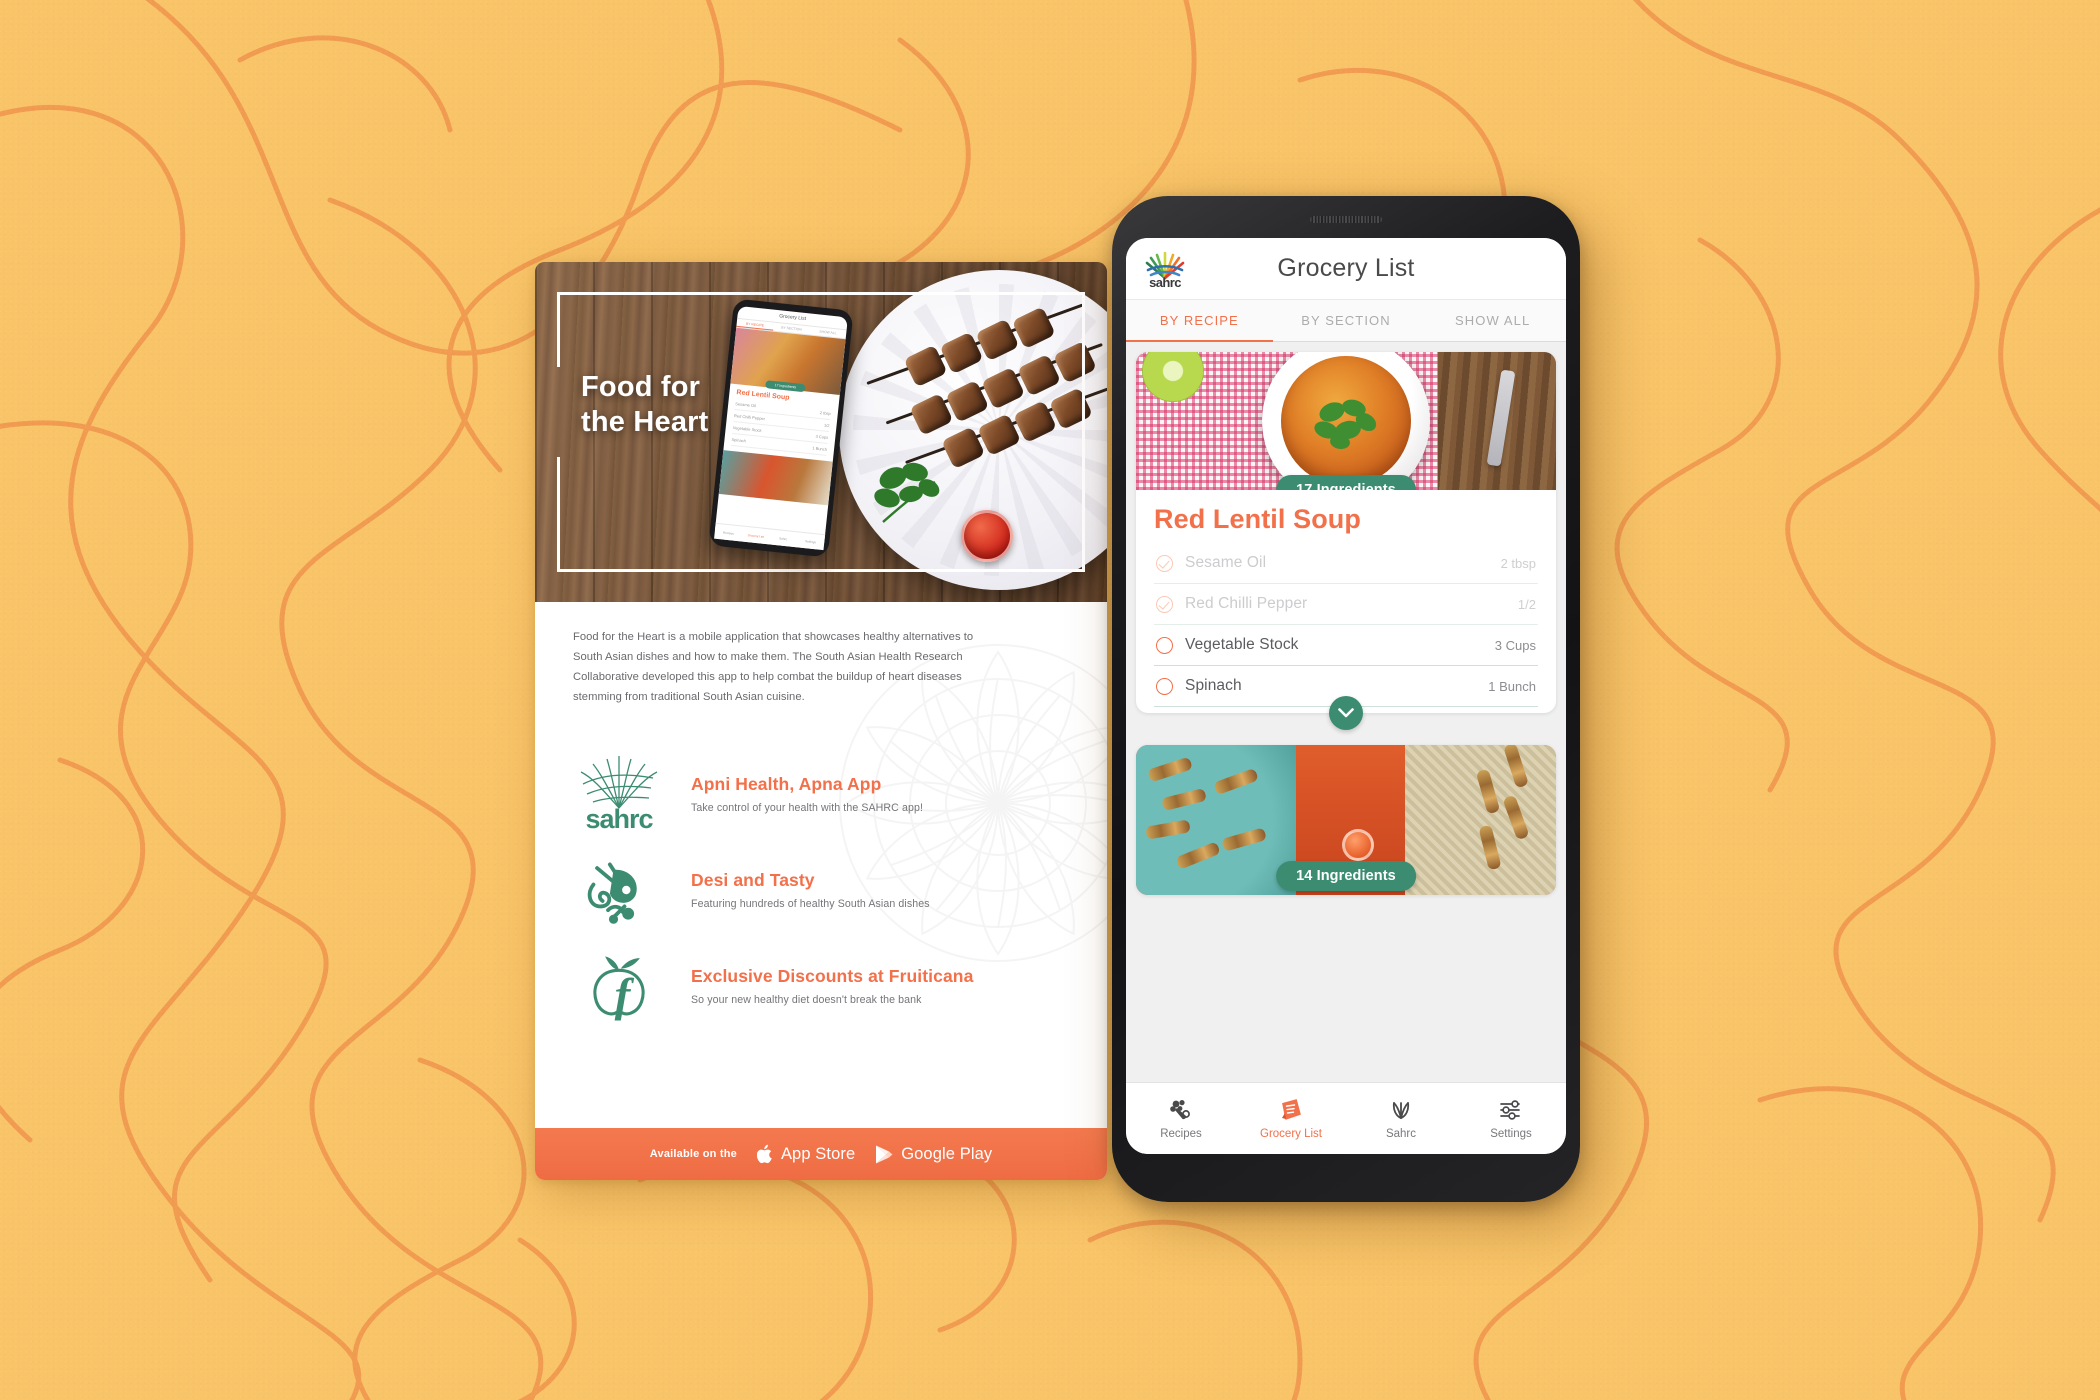 The image size is (2100, 1400). What do you see at coordinates (645, 422) in the screenshot?
I see `hero-title-line2: the Heart` at bounding box center [645, 422].